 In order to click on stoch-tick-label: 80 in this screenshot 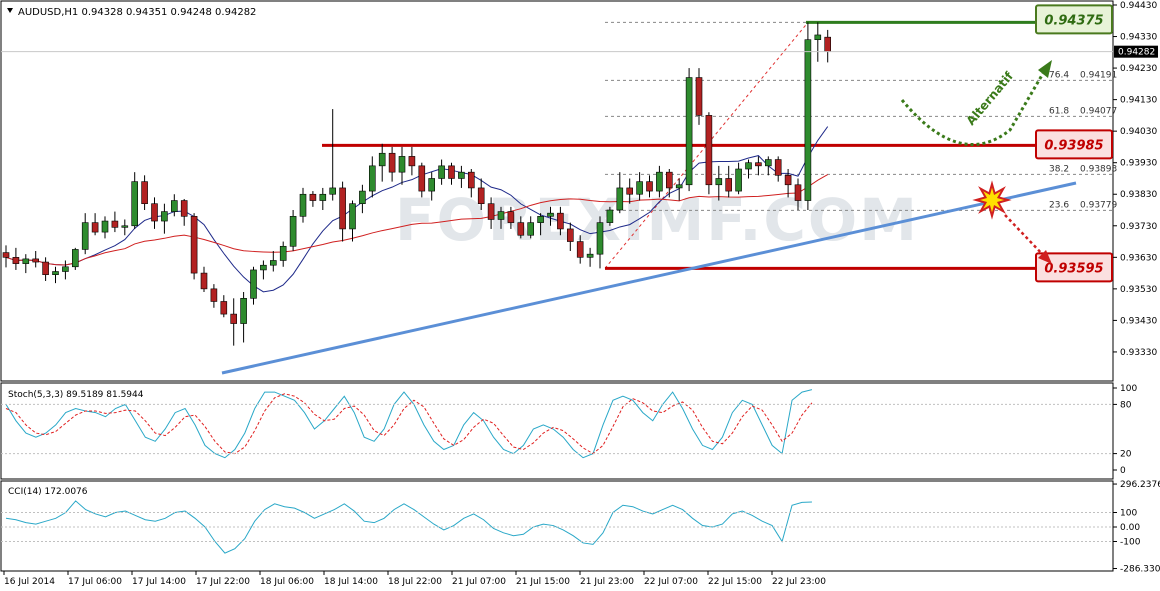, I will do `click(1126, 405)`.